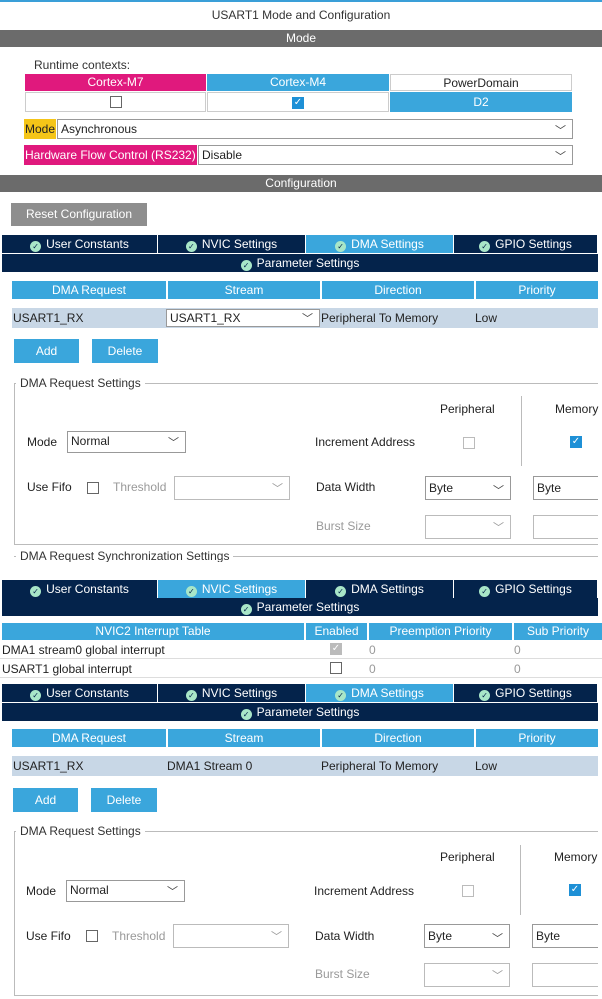 This screenshot has width=602, height=999. I want to click on divider, so click(520, 880).